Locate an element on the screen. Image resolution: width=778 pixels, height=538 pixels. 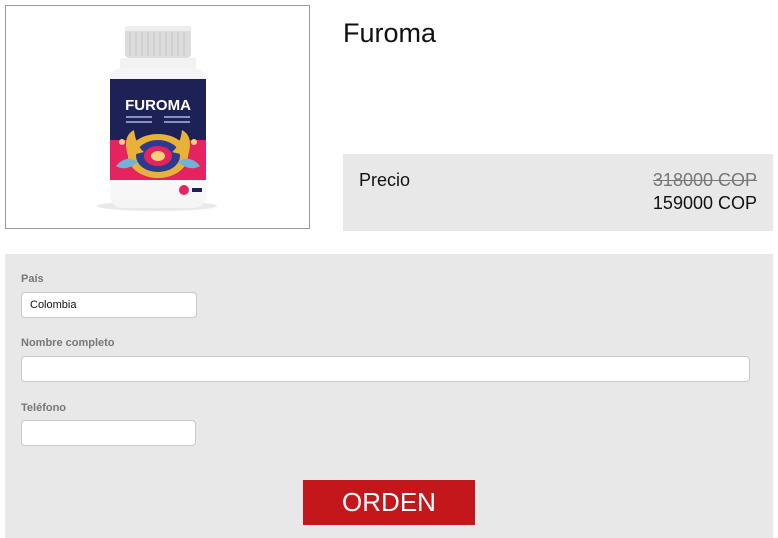
supplement-bottle-image: FUROMA is located at coordinates (157, 118).